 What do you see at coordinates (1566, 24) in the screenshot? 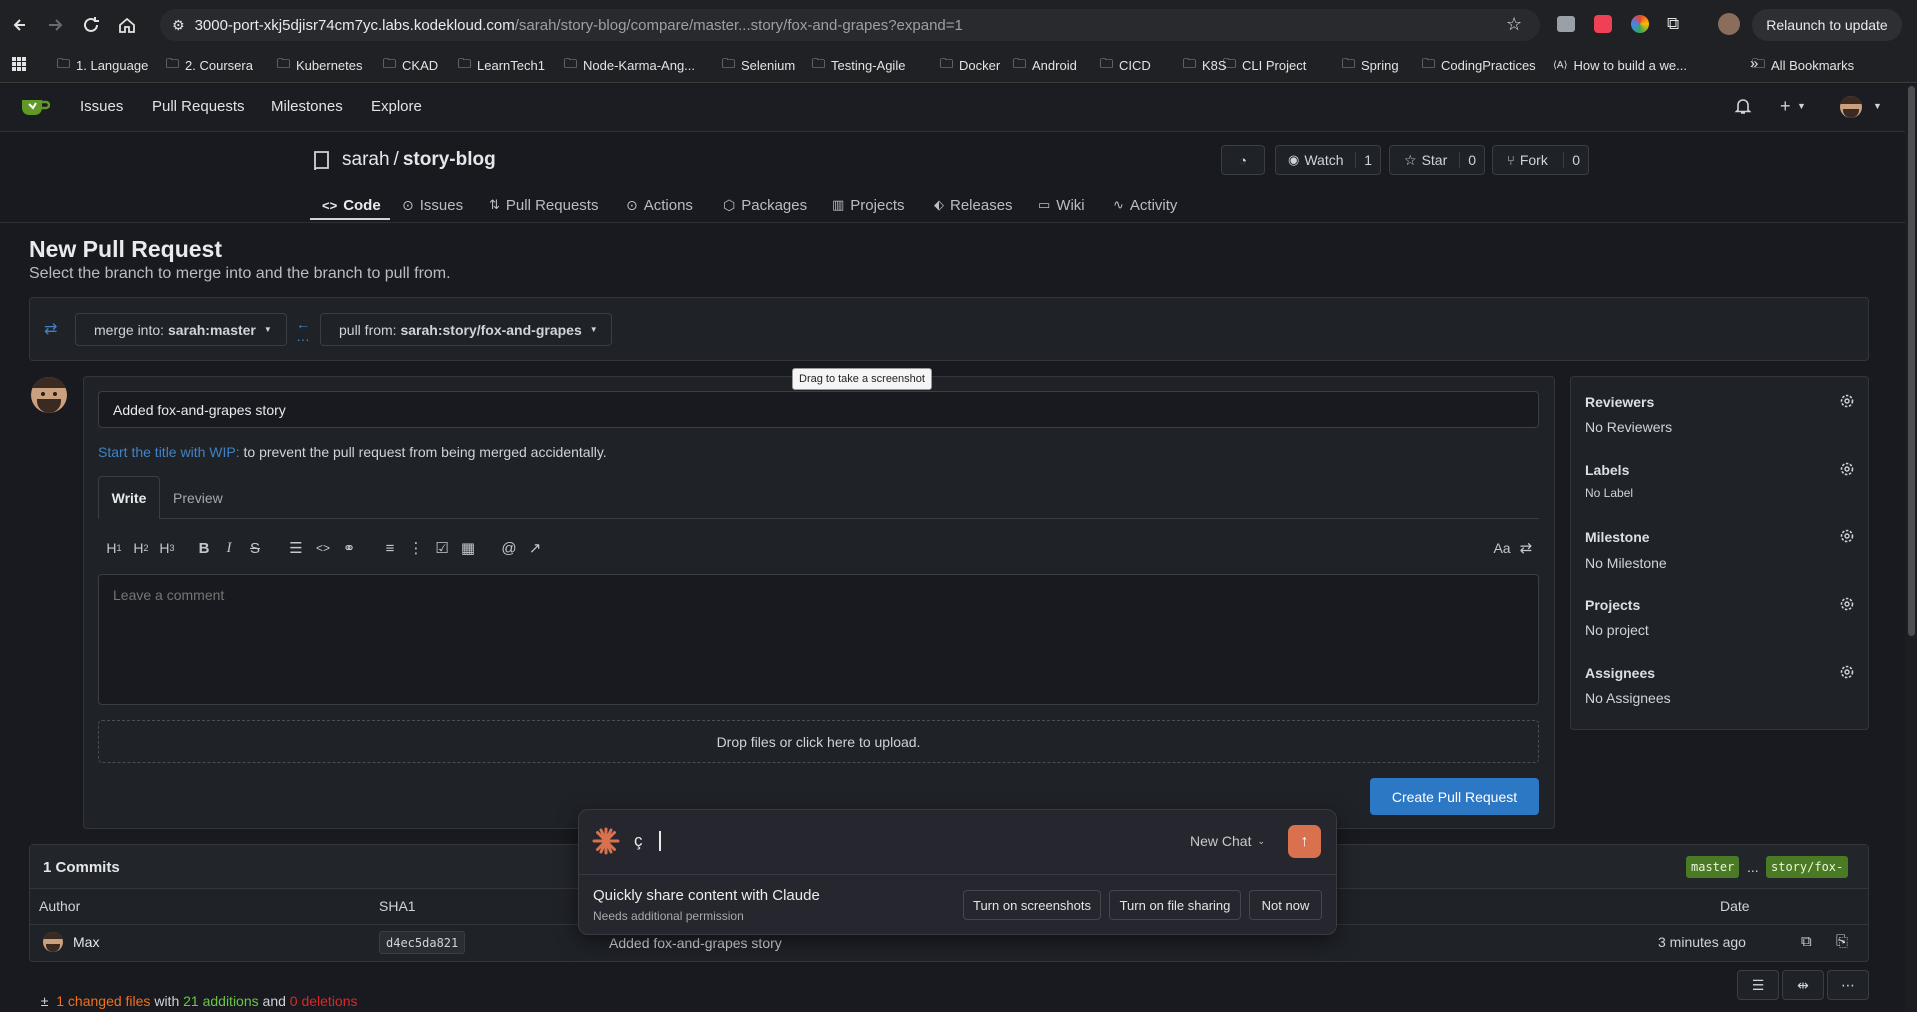
I see `camera-extension-icon` at bounding box center [1566, 24].